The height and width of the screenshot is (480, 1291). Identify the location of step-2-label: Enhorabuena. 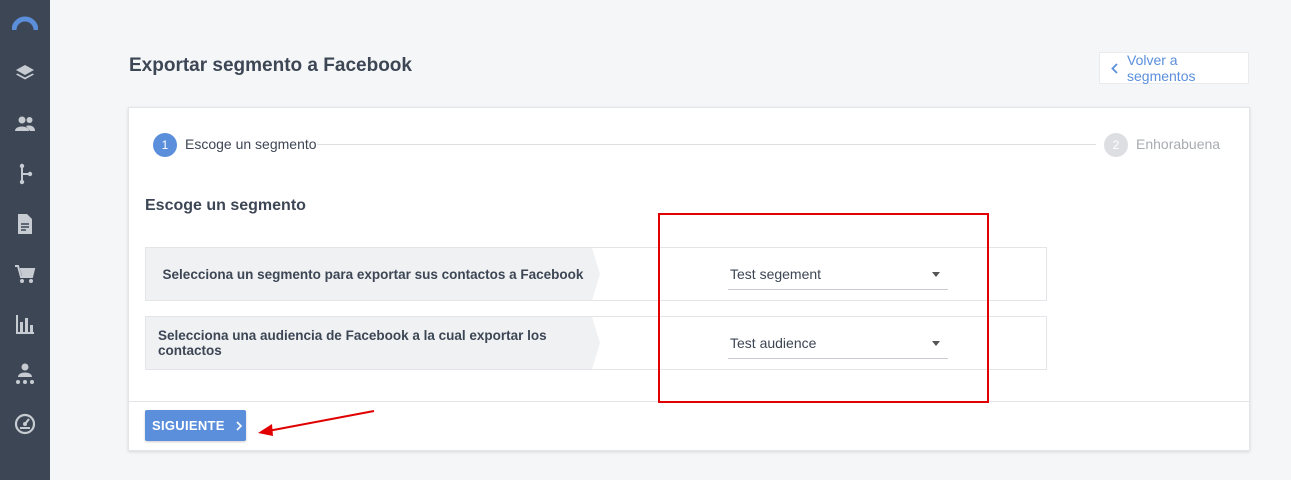
(1178, 144).